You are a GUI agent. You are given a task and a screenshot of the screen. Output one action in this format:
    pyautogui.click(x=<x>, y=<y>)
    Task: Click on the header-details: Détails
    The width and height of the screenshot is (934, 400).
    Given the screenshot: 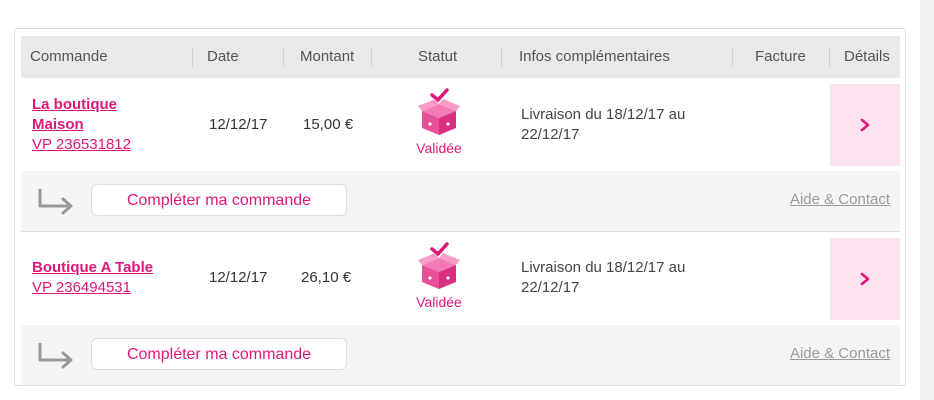 What is the action you would take?
    pyautogui.click(x=867, y=56)
    